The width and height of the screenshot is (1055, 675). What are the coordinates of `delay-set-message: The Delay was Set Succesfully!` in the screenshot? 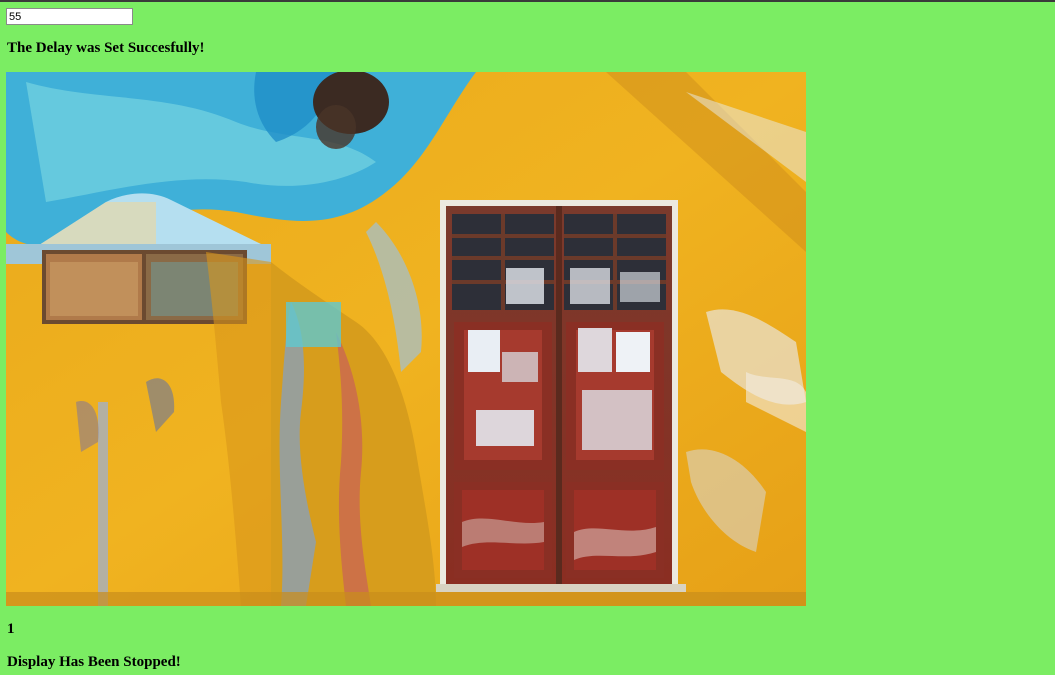 It's located at (106, 48).